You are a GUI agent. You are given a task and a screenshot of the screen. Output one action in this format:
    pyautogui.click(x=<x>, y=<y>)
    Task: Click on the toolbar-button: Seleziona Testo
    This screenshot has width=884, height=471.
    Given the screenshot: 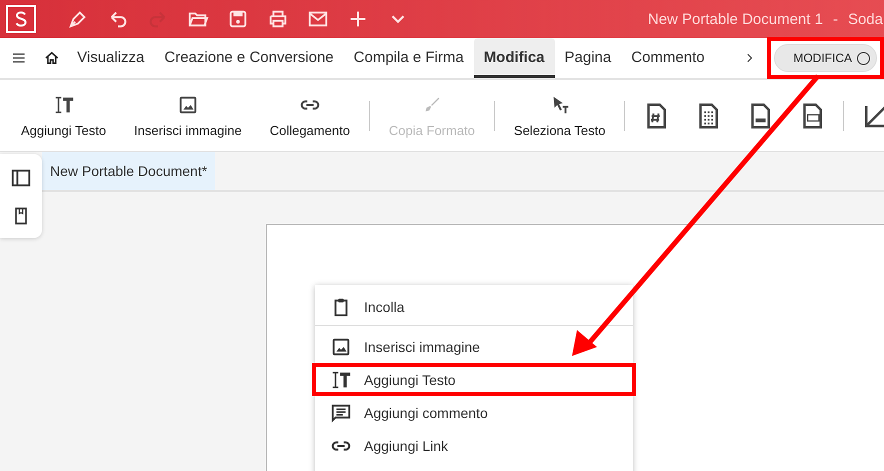 What is the action you would take?
    pyautogui.click(x=559, y=116)
    